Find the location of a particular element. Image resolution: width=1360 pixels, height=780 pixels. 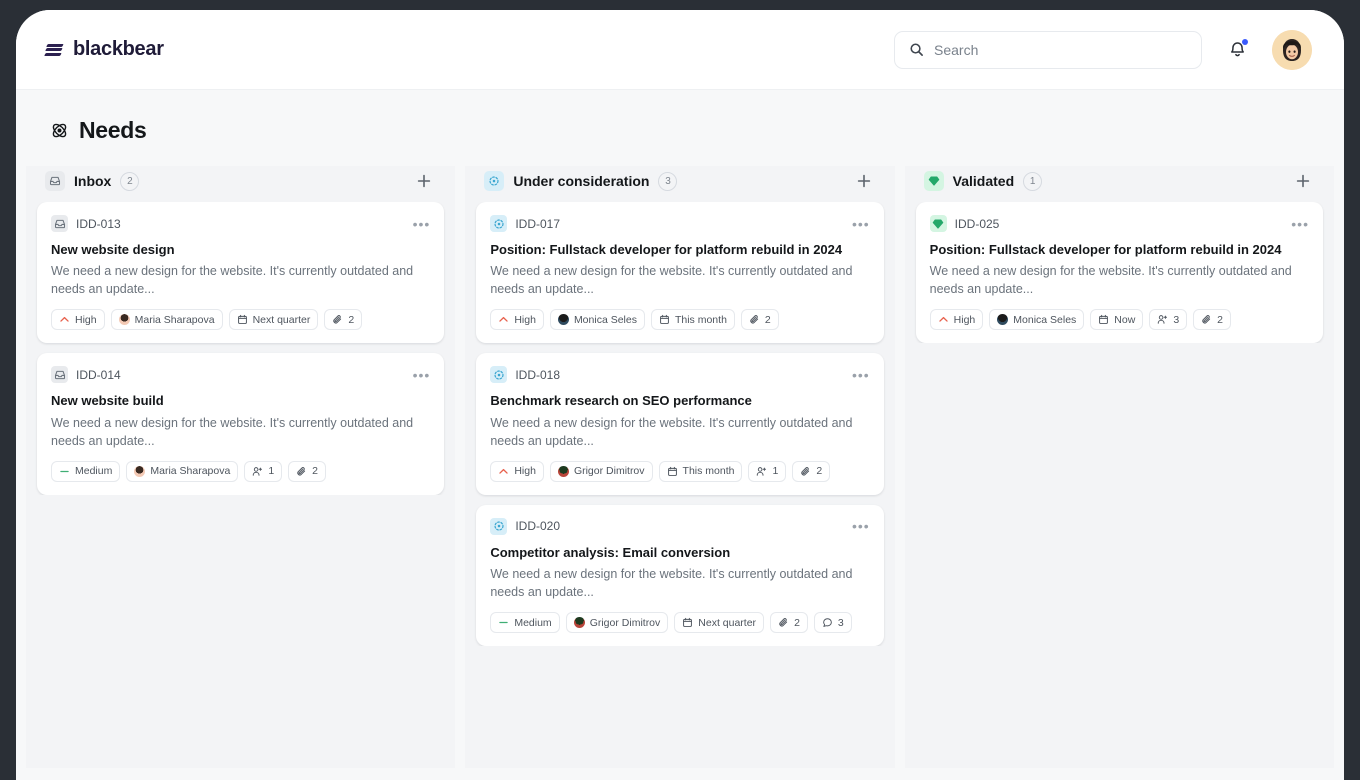

comment-icon is located at coordinates (827, 622).